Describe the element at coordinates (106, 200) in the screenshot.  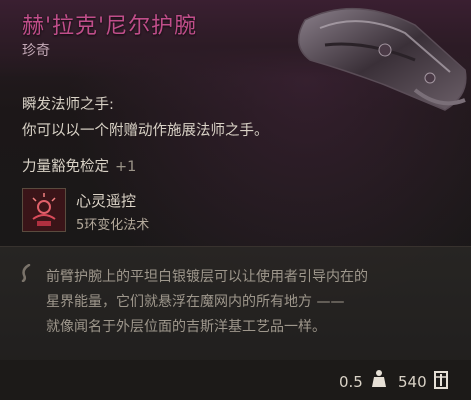
I see `spell-name: 心灵遥控` at that location.